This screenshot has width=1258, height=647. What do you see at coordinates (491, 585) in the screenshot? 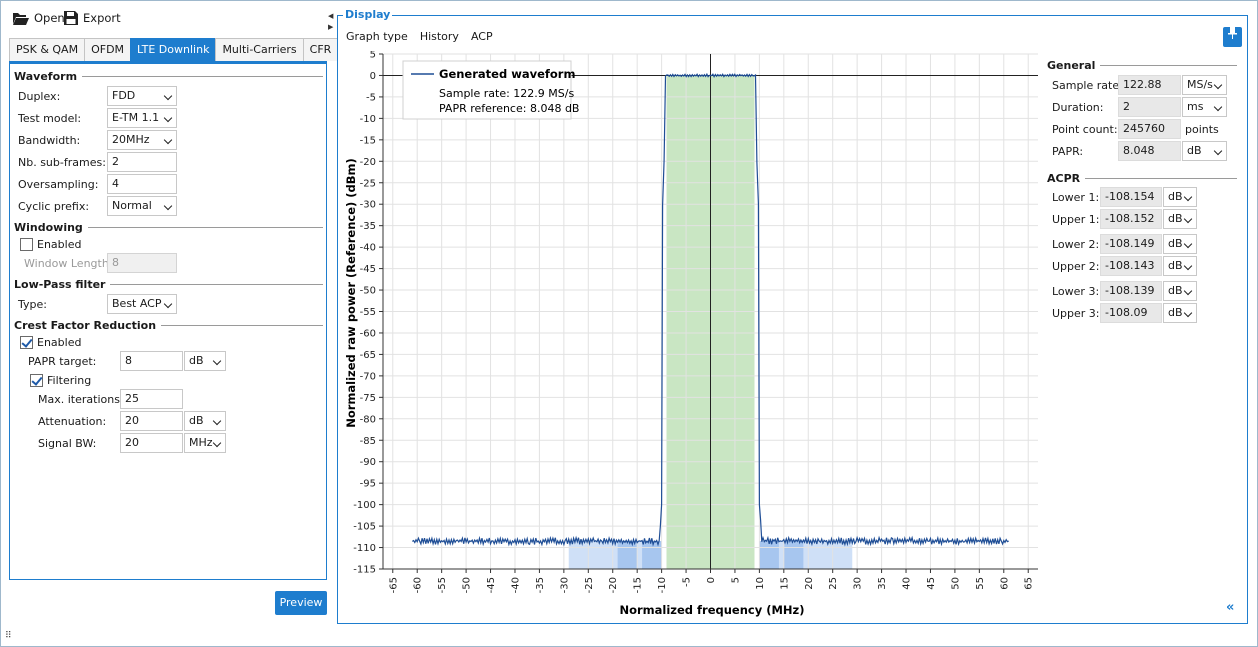
I see `x-tick-label: -45` at bounding box center [491, 585].